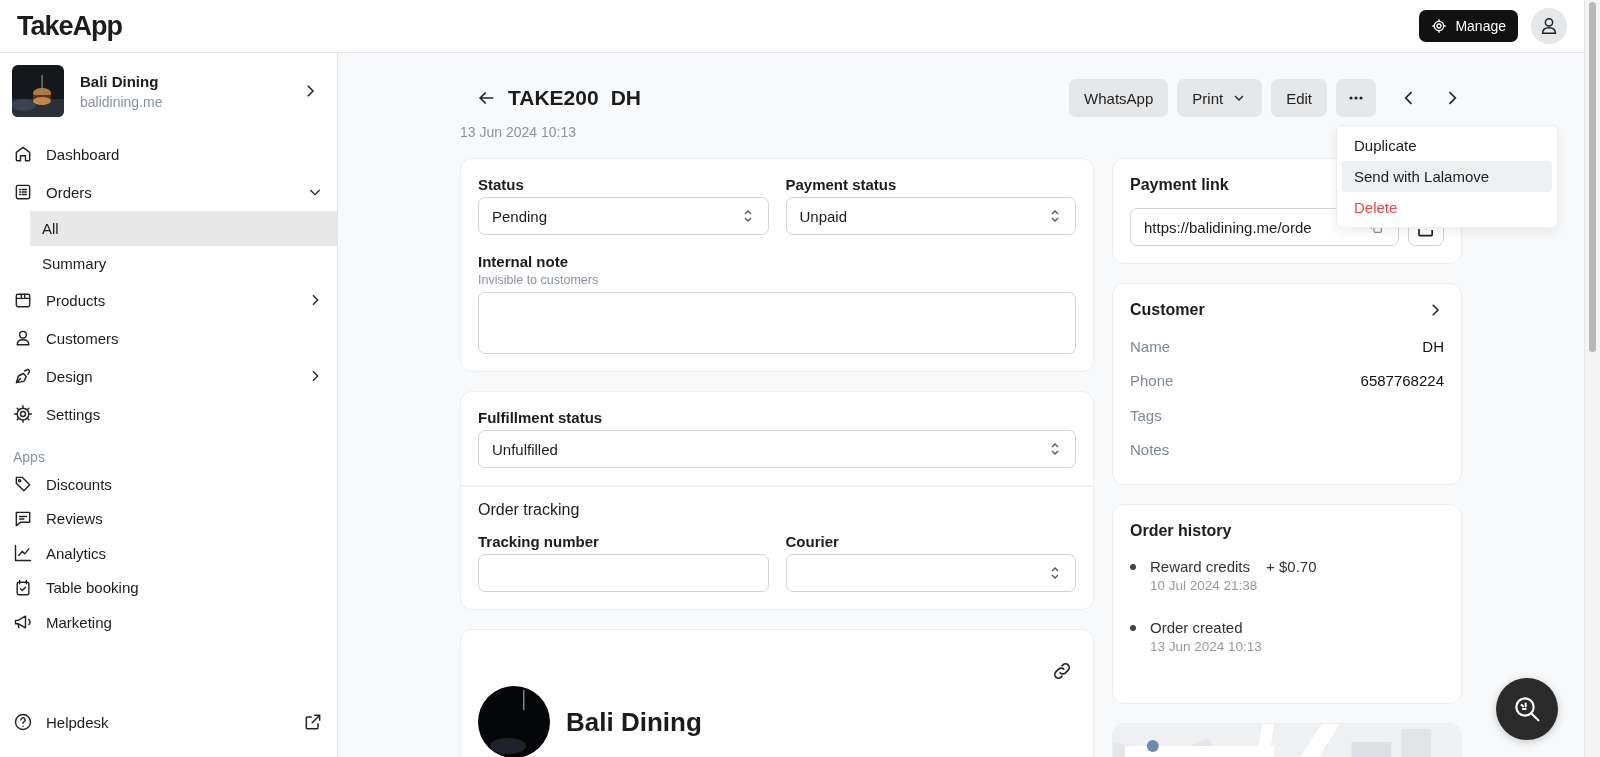  Describe the element at coordinates (1179, 185) in the screenshot. I see `card-title: Payment link` at that location.